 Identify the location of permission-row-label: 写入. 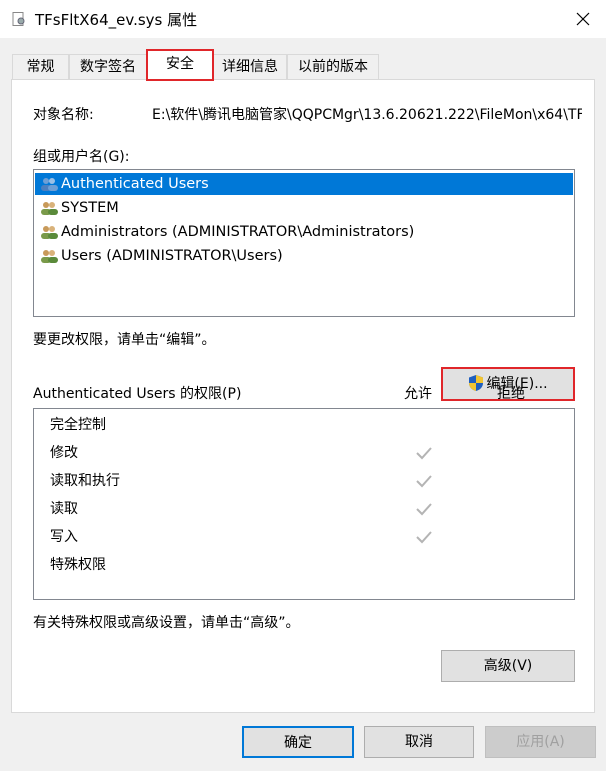
(64, 537).